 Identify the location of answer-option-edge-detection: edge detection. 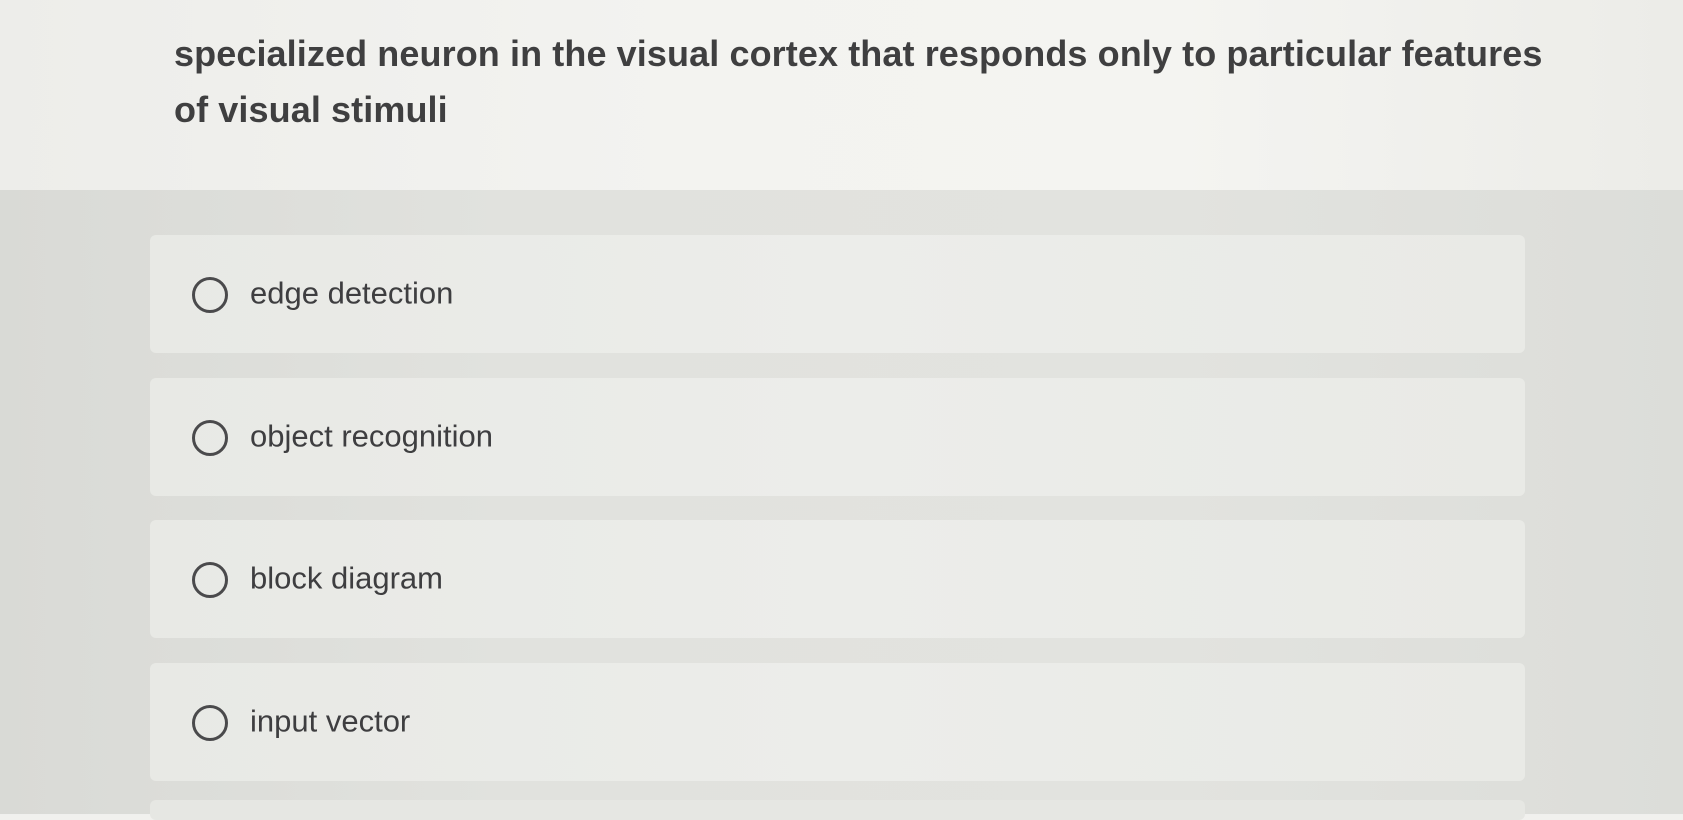
(837, 294).